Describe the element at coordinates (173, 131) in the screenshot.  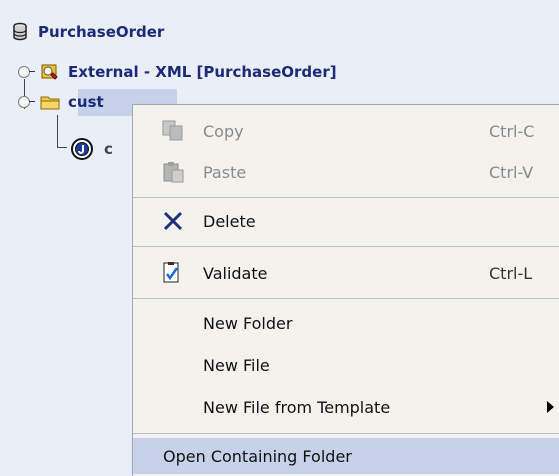
I see `copy-icon` at that location.